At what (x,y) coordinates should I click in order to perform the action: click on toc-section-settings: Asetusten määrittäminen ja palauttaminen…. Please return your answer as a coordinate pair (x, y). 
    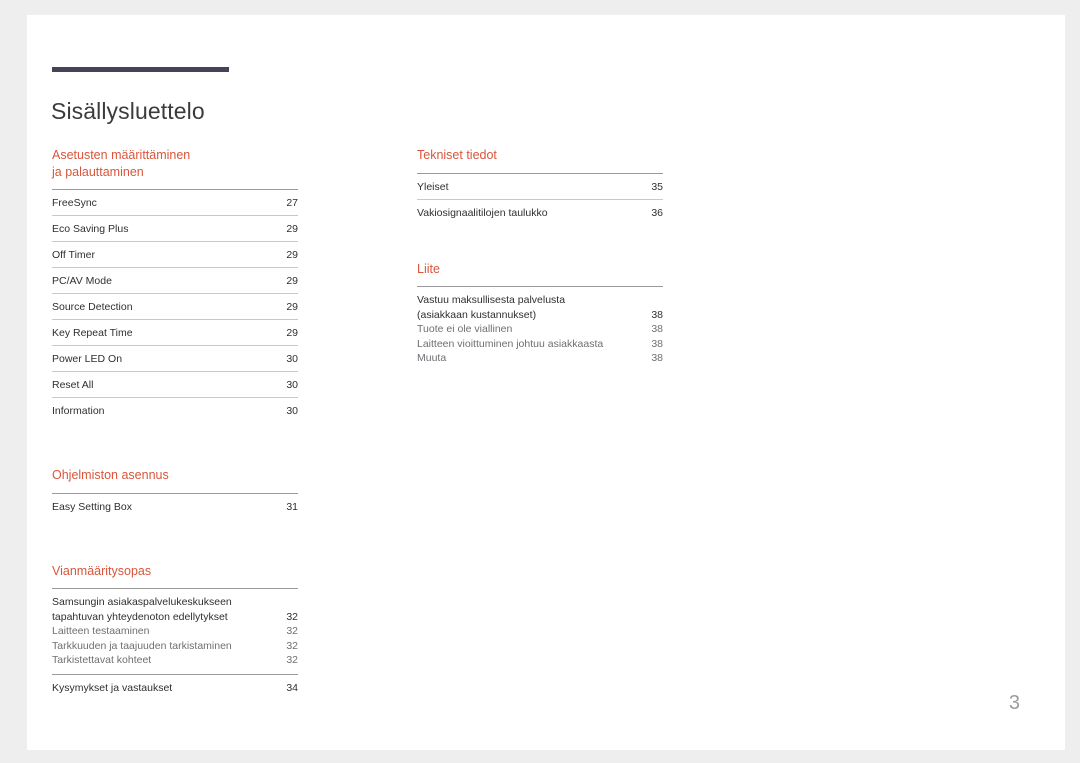
    Looking at the image, I should click on (175, 285).